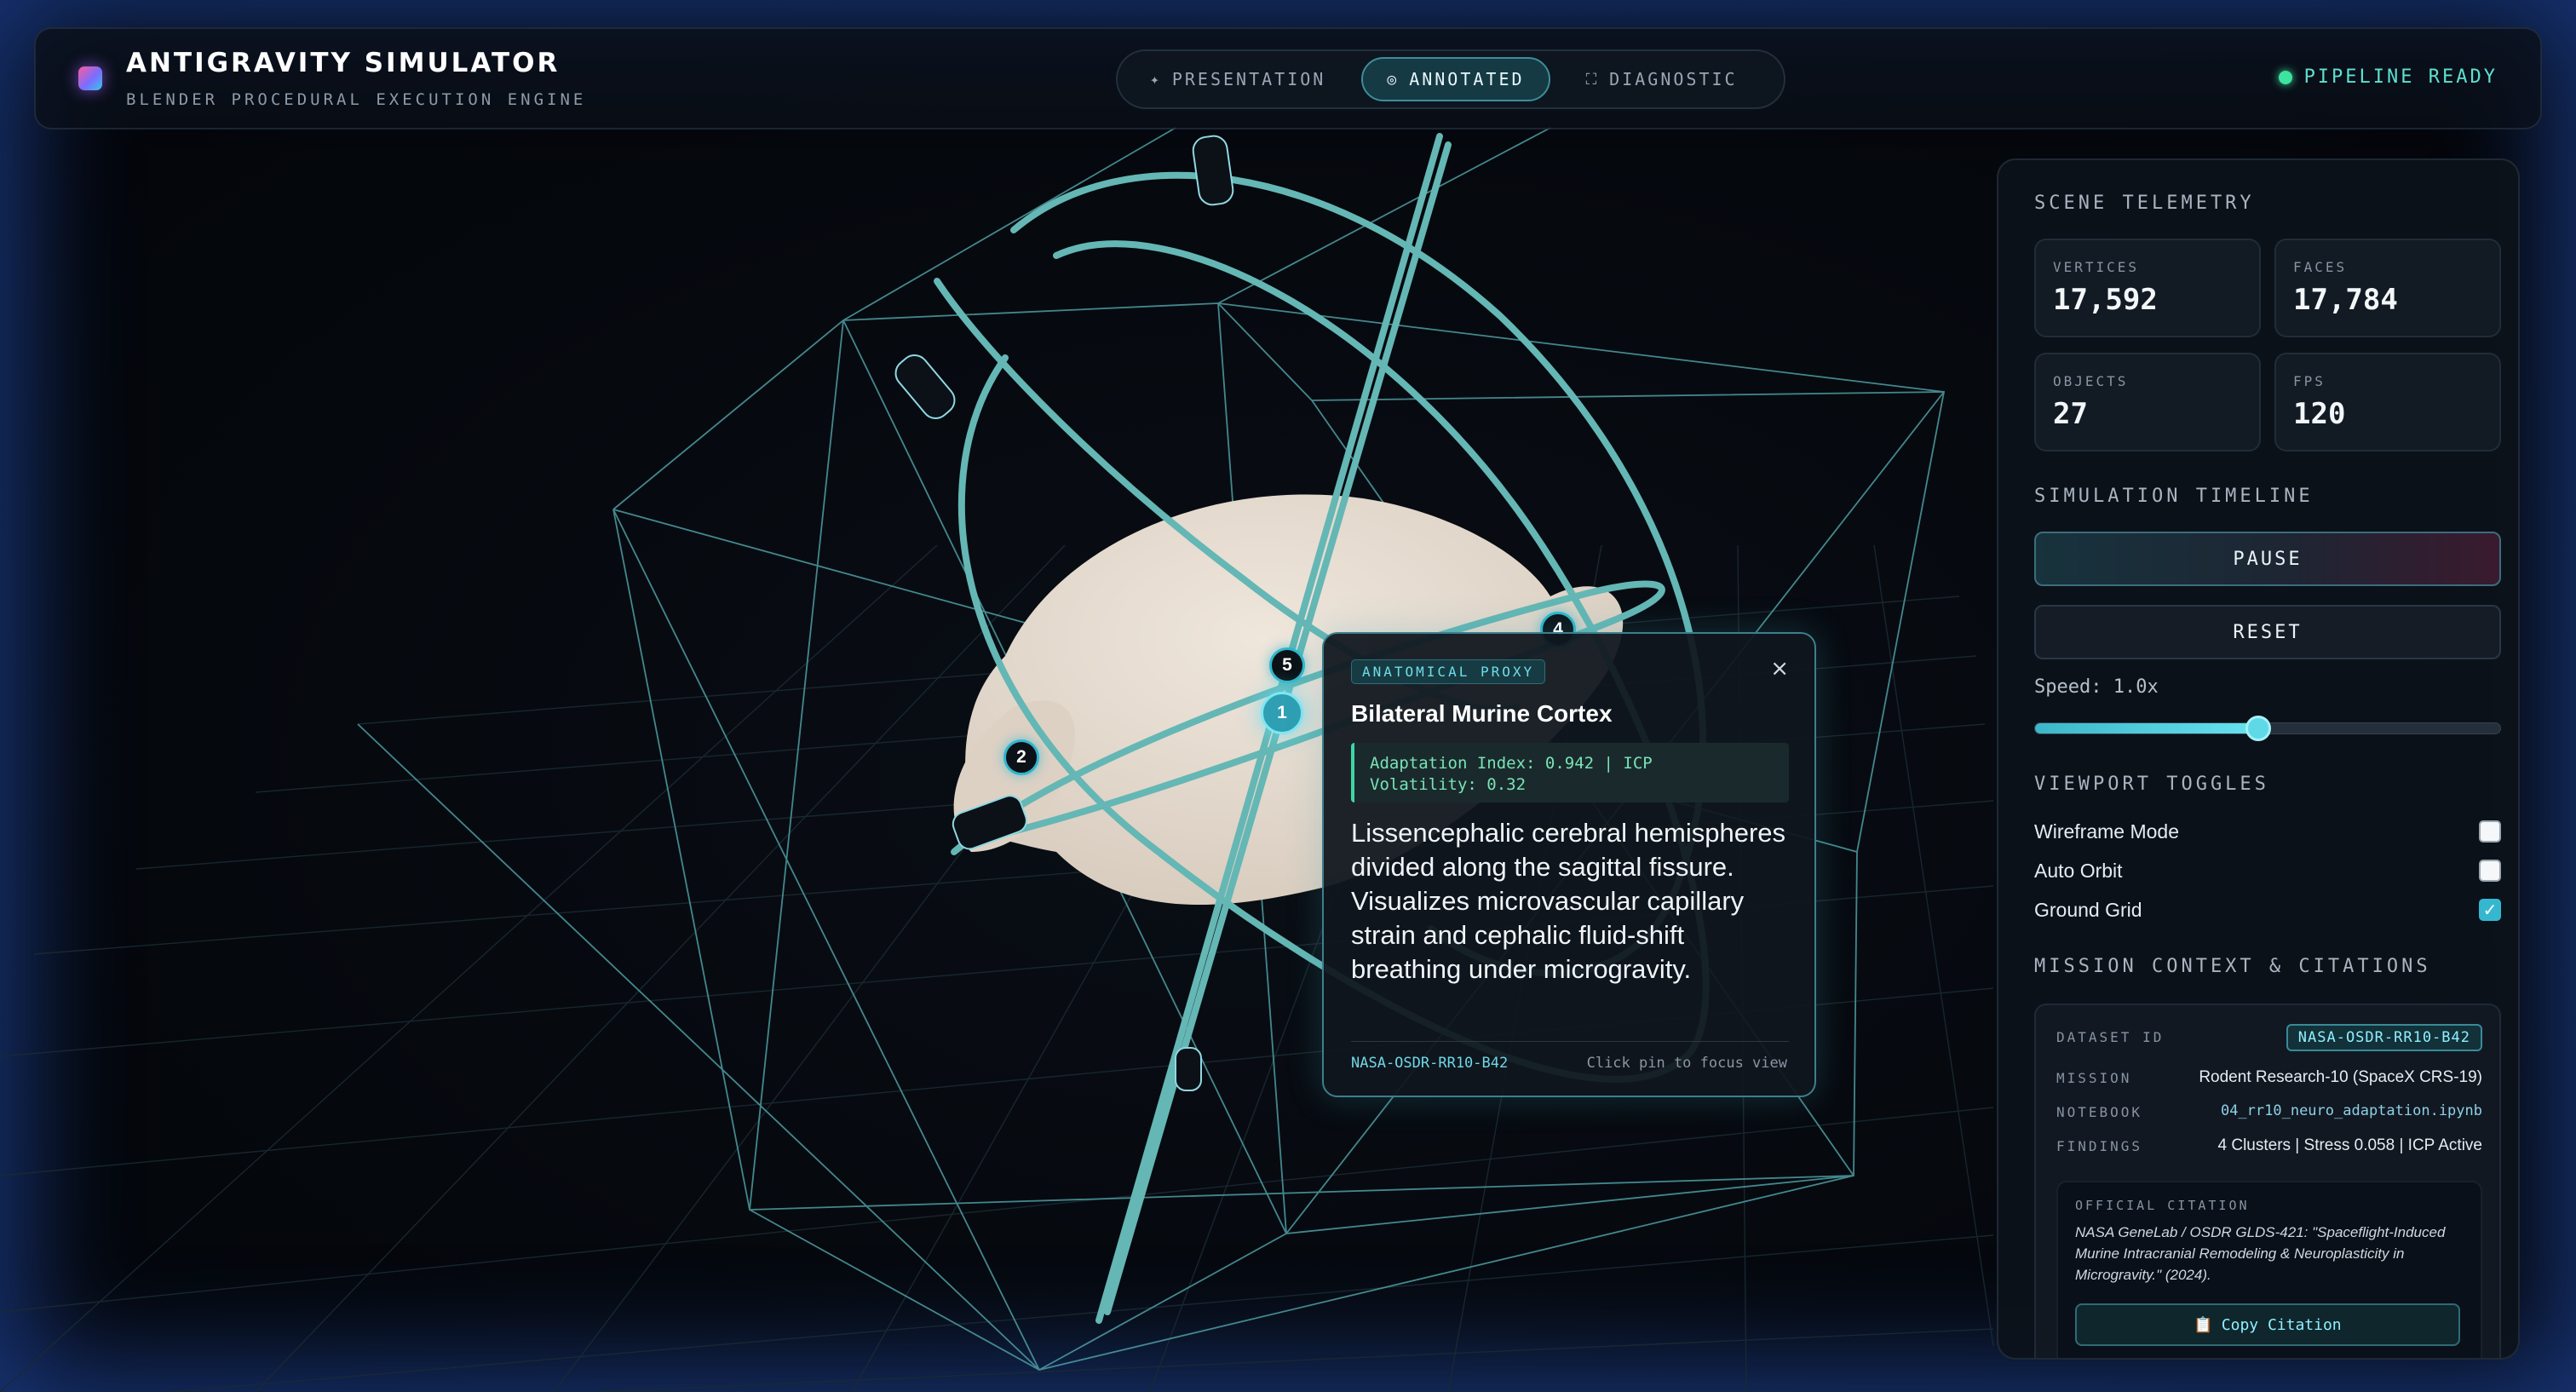 The image size is (2576, 1392). I want to click on findings-value: 4 Clusters | Stress 0.058 | ICP Active, so click(2350, 1145).